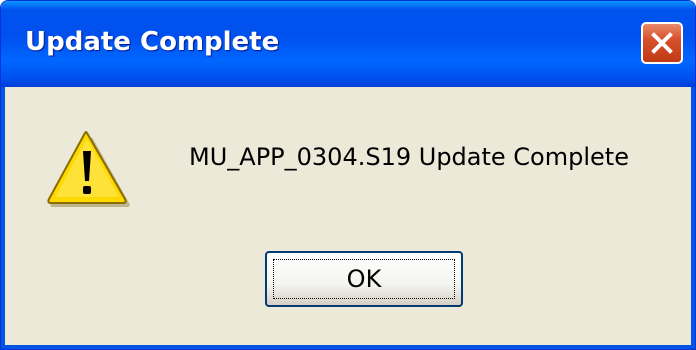 This screenshot has width=696, height=350. Describe the element at coordinates (152, 42) in the screenshot. I see `dialog-title: Update Complete` at that location.